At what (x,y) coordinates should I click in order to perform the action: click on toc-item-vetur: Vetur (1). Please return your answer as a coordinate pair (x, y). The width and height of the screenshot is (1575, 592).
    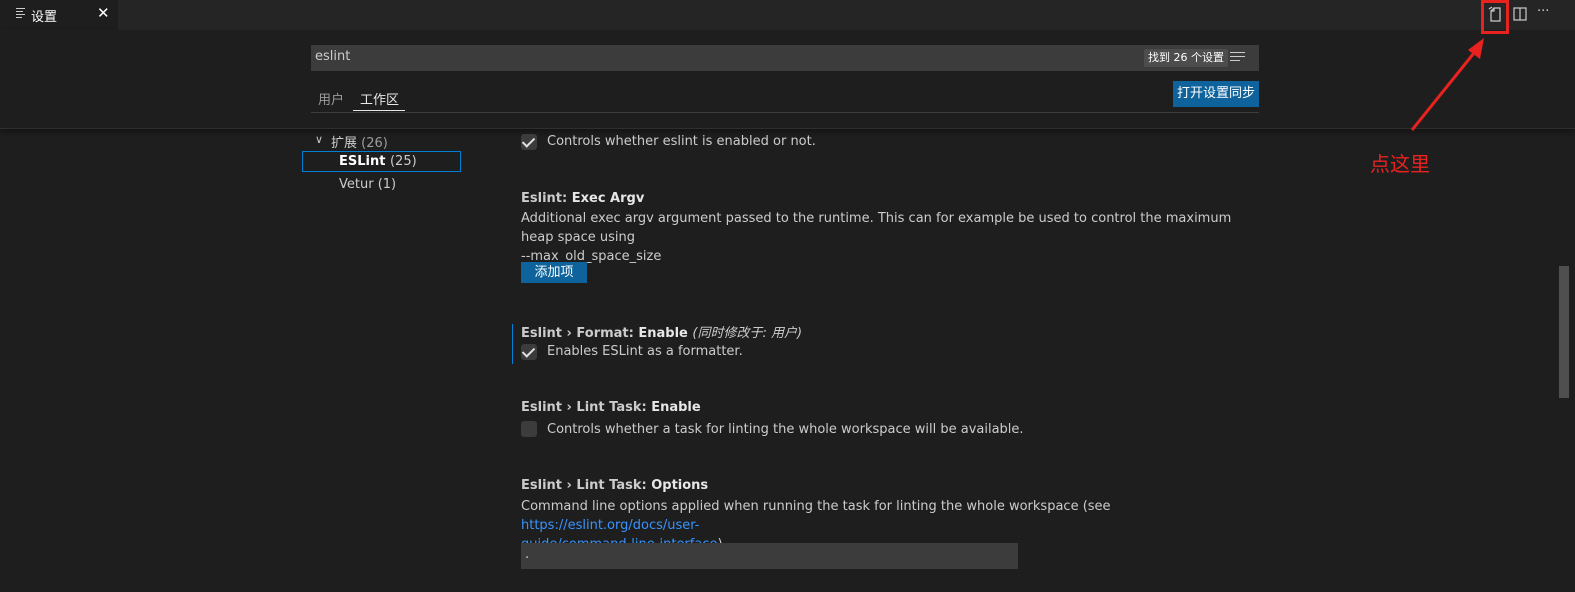
    Looking at the image, I should click on (367, 184).